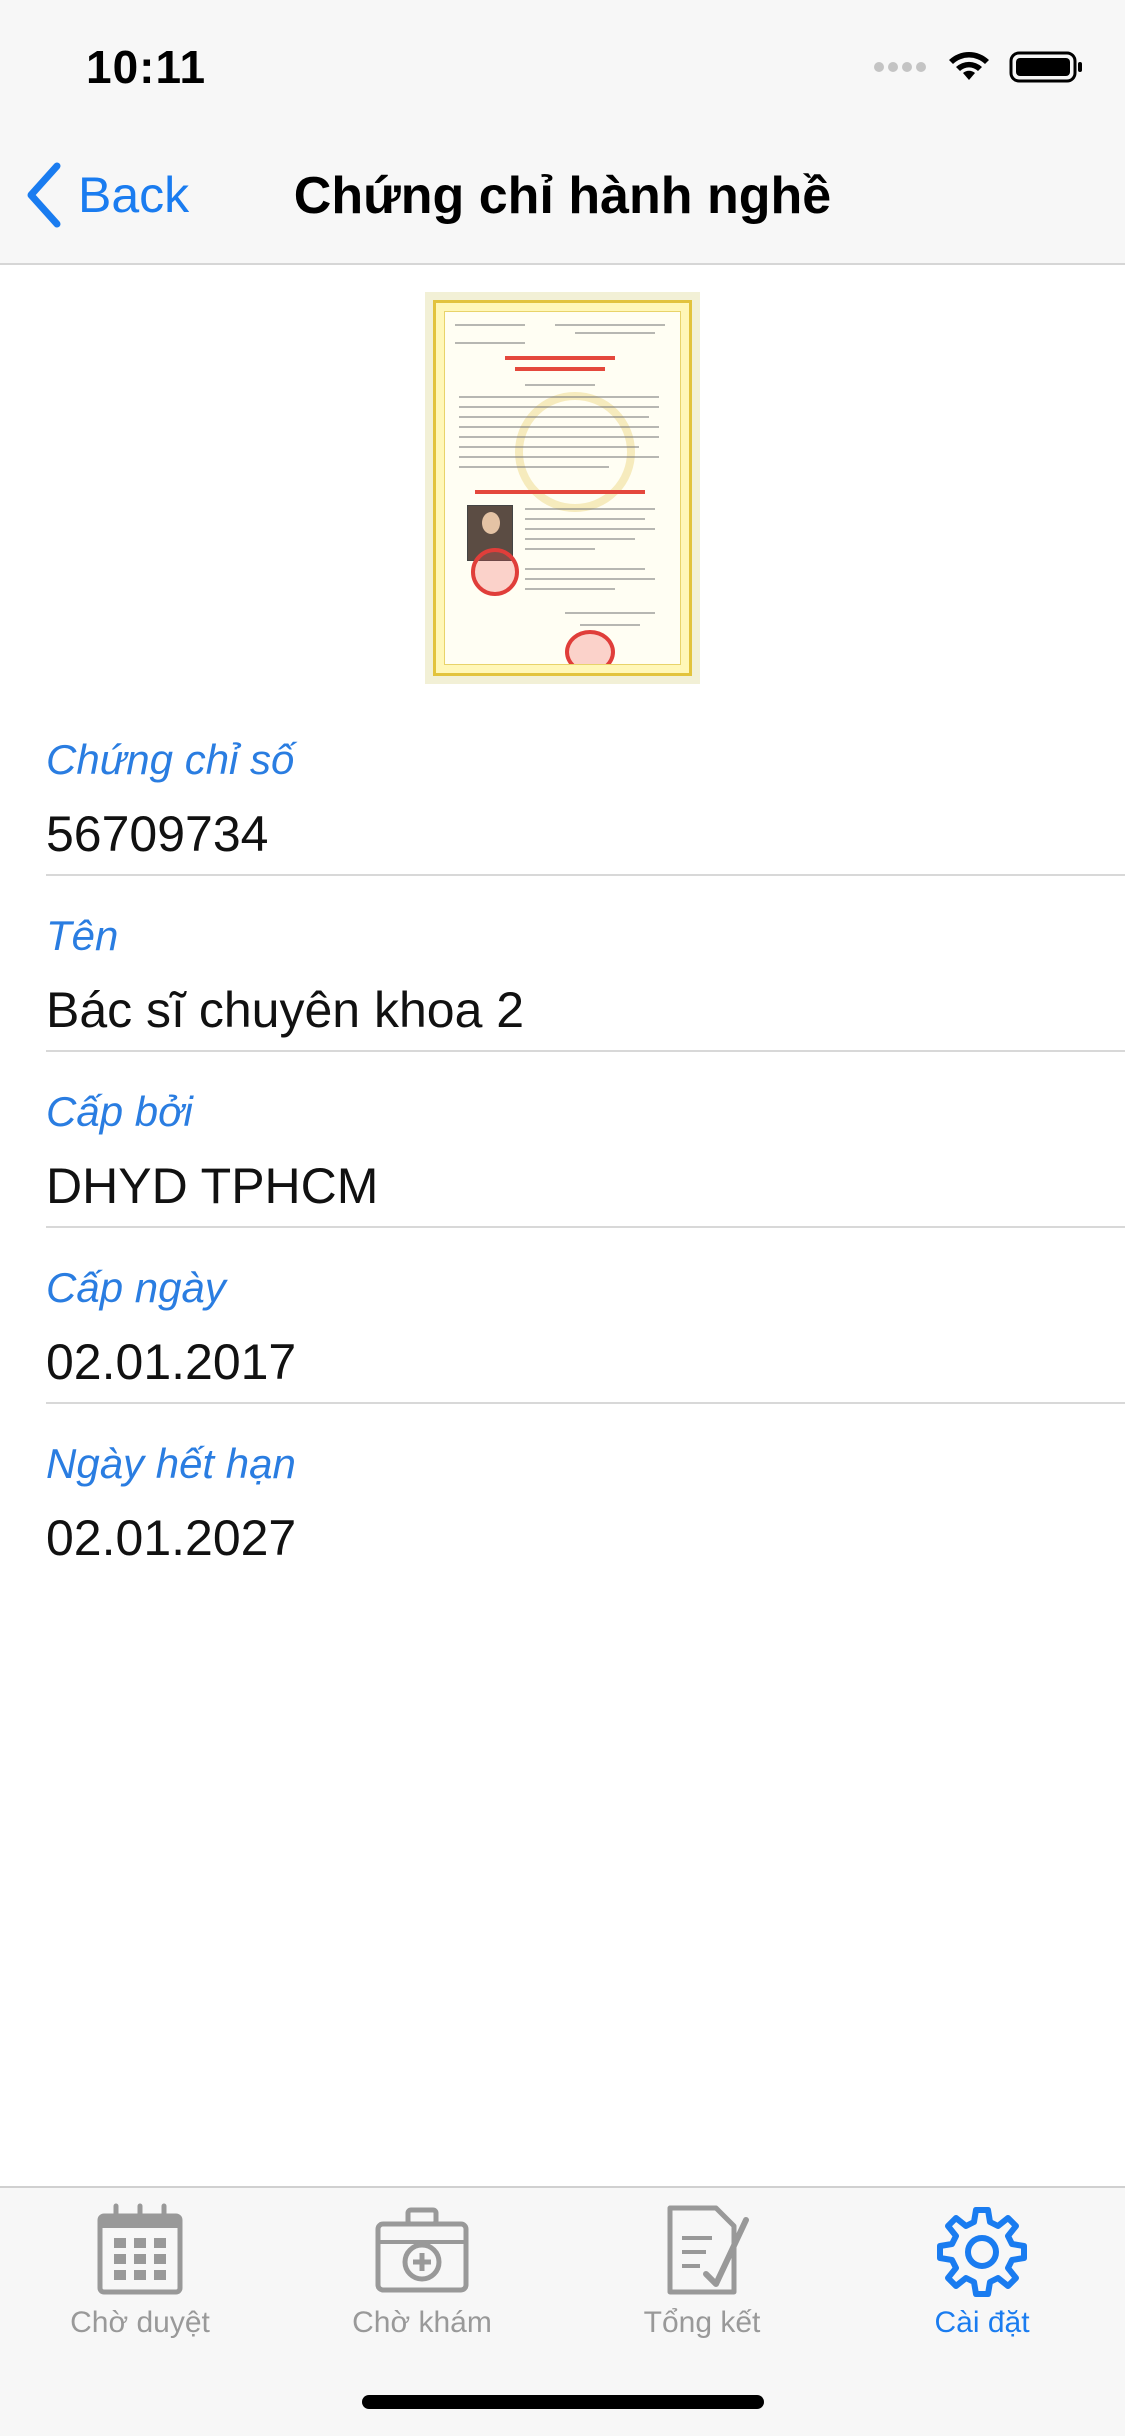 The height and width of the screenshot is (2436, 1125). What do you see at coordinates (119, 1111) in the screenshot?
I see `field-label: Cấp bởi` at bounding box center [119, 1111].